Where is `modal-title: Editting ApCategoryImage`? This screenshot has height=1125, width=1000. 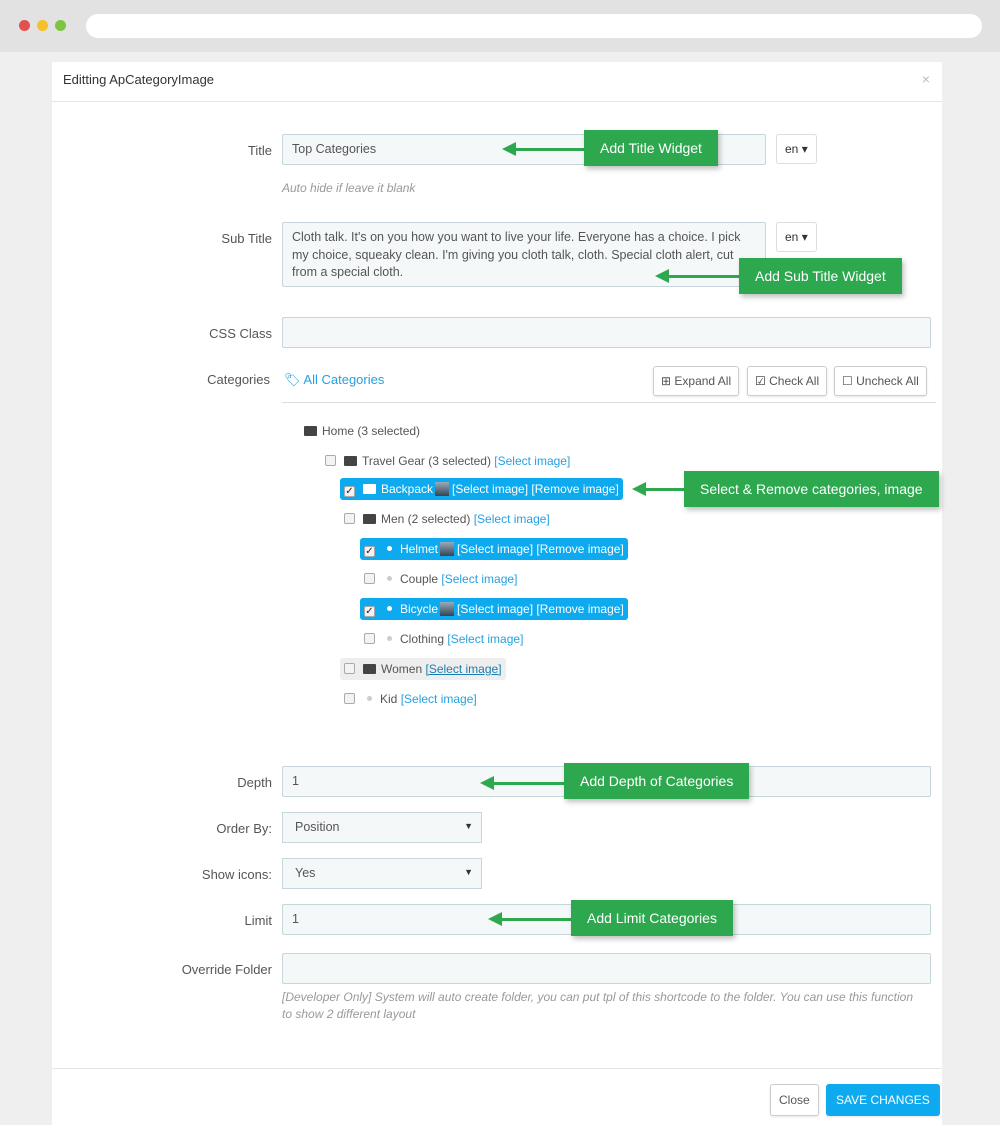 modal-title: Editting ApCategoryImage is located at coordinates (139, 79).